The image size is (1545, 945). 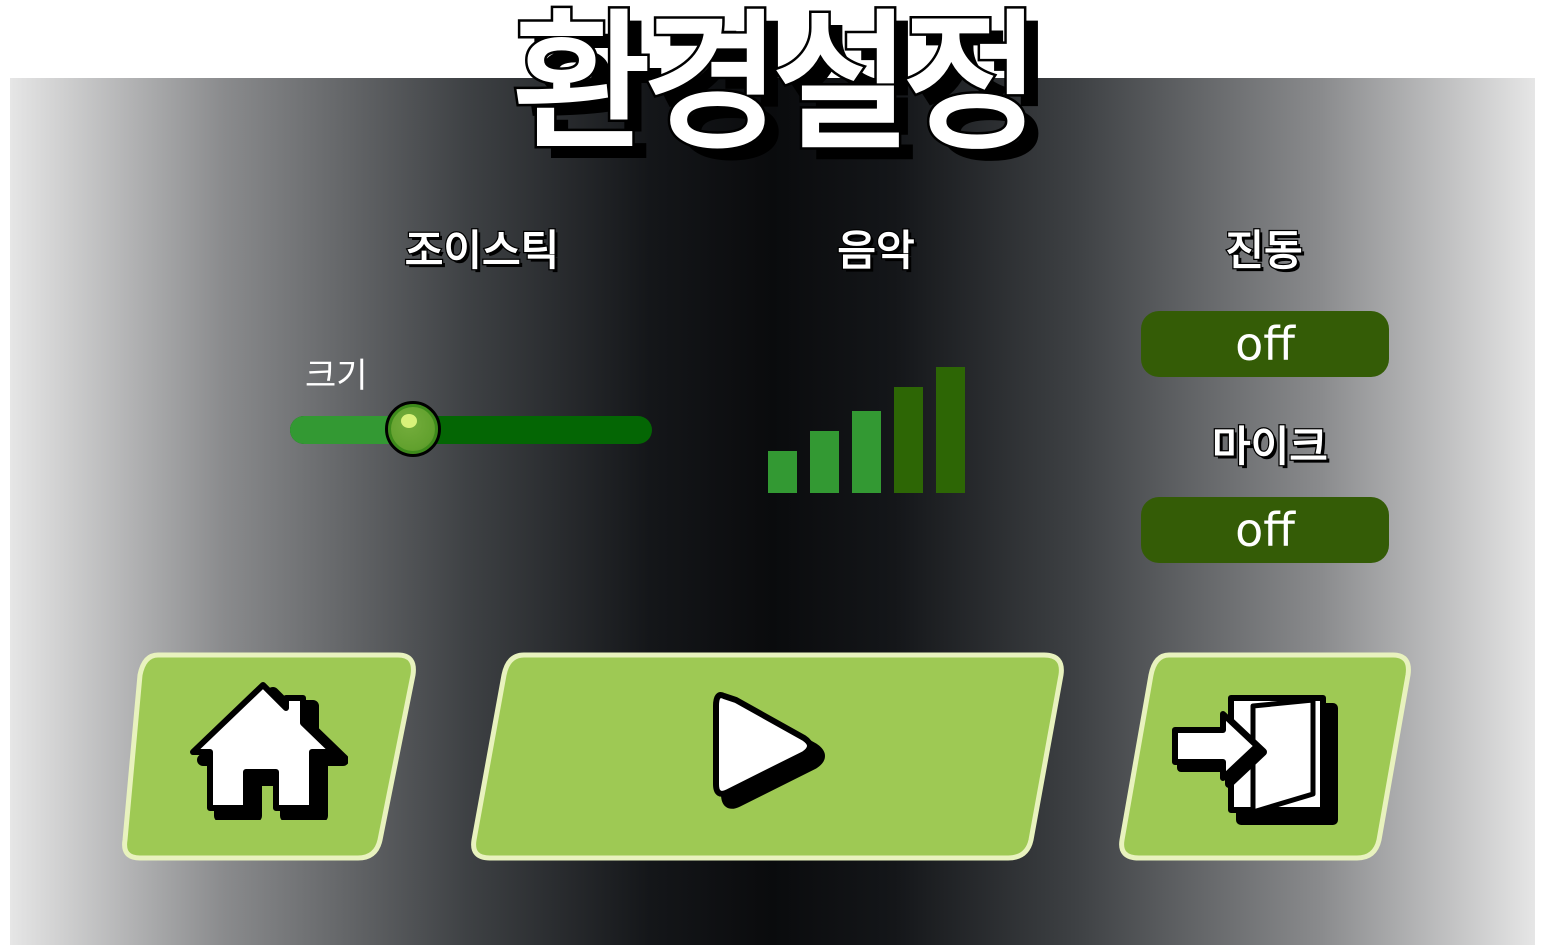 I want to click on joystick-size-label: 크기, so click(x=336, y=376).